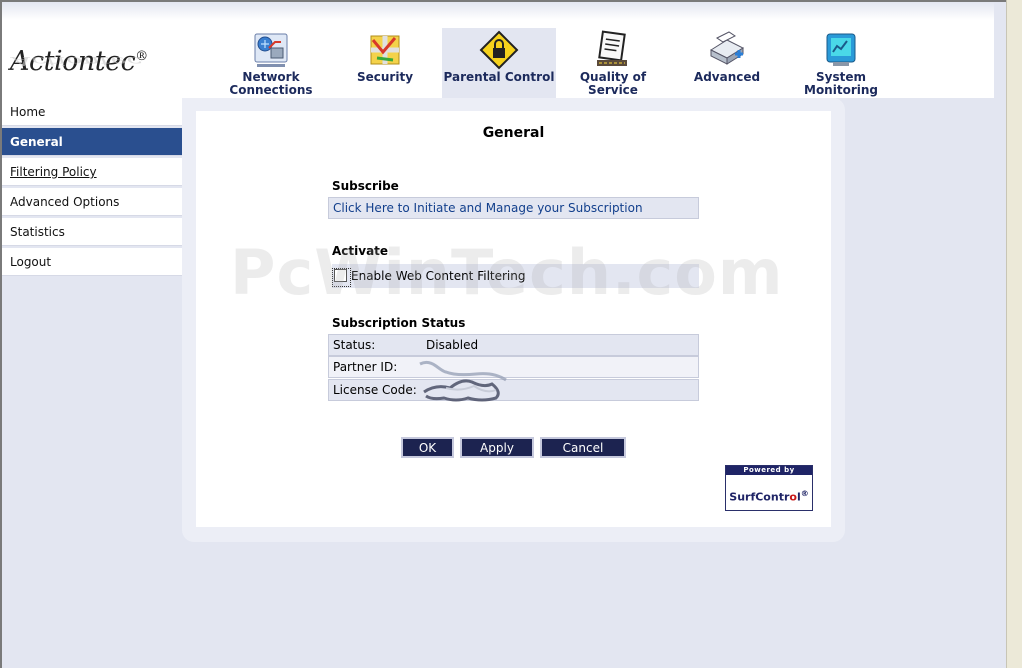 Image resolution: width=1022 pixels, height=668 pixels. I want to click on apply-button: Apply, so click(497, 447).